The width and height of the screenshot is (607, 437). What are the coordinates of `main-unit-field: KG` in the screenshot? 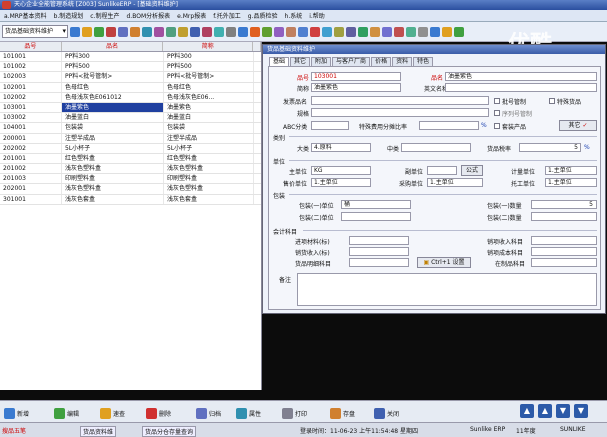 It's located at (341, 170).